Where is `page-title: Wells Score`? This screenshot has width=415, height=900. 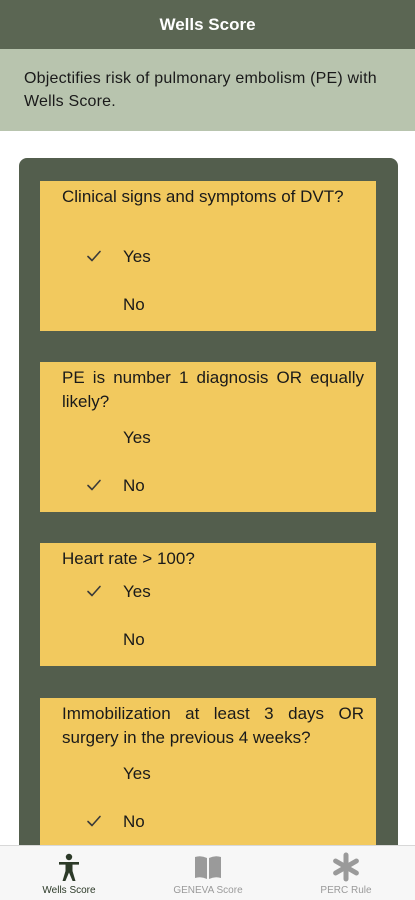
page-title: Wells Score is located at coordinates (207, 24).